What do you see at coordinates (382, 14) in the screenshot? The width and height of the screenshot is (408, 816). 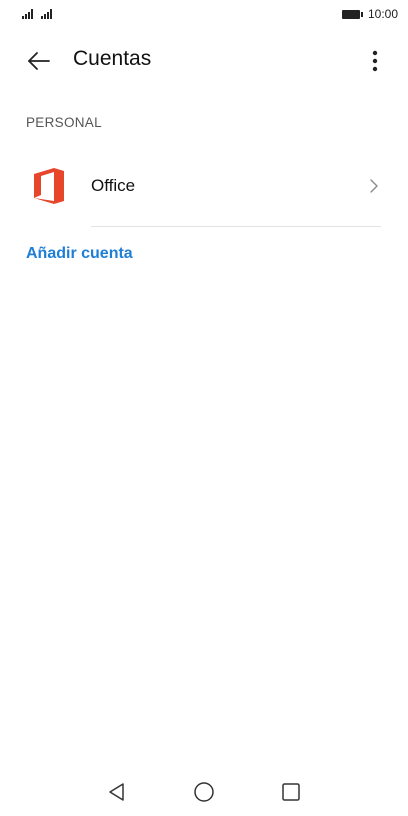 I see `status-time: 10:00` at bounding box center [382, 14].